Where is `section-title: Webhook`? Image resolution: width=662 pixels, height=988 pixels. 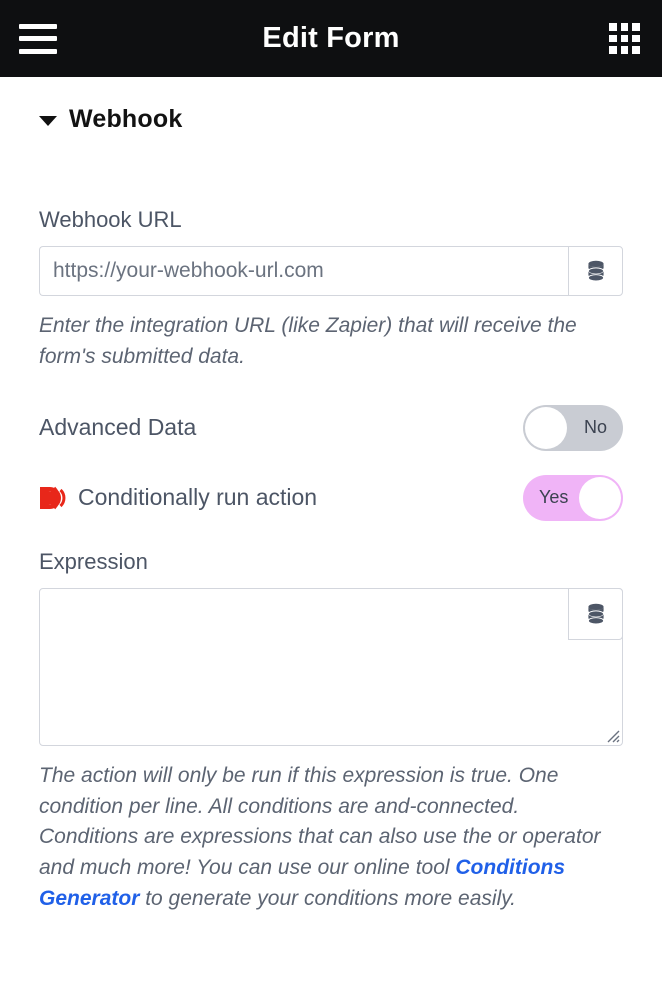
section-title: Webhook is located at coordinates (126, 119).